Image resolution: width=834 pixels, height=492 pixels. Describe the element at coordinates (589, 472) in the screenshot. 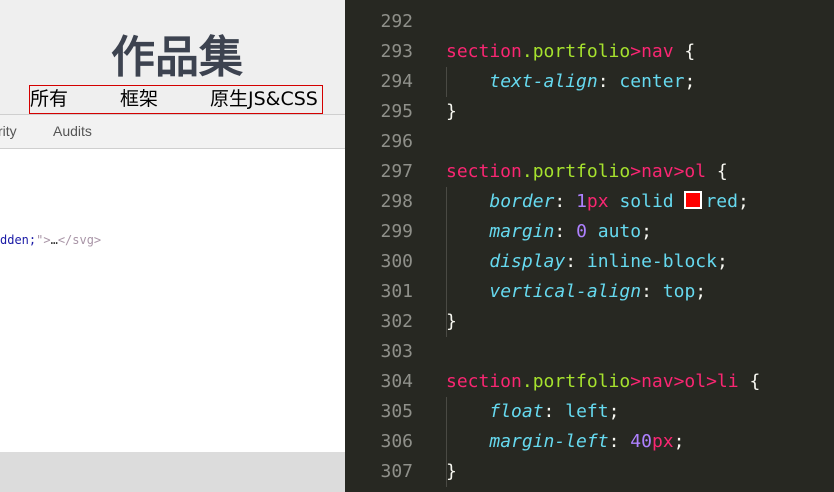

I see `code-line: 307}` at that location.